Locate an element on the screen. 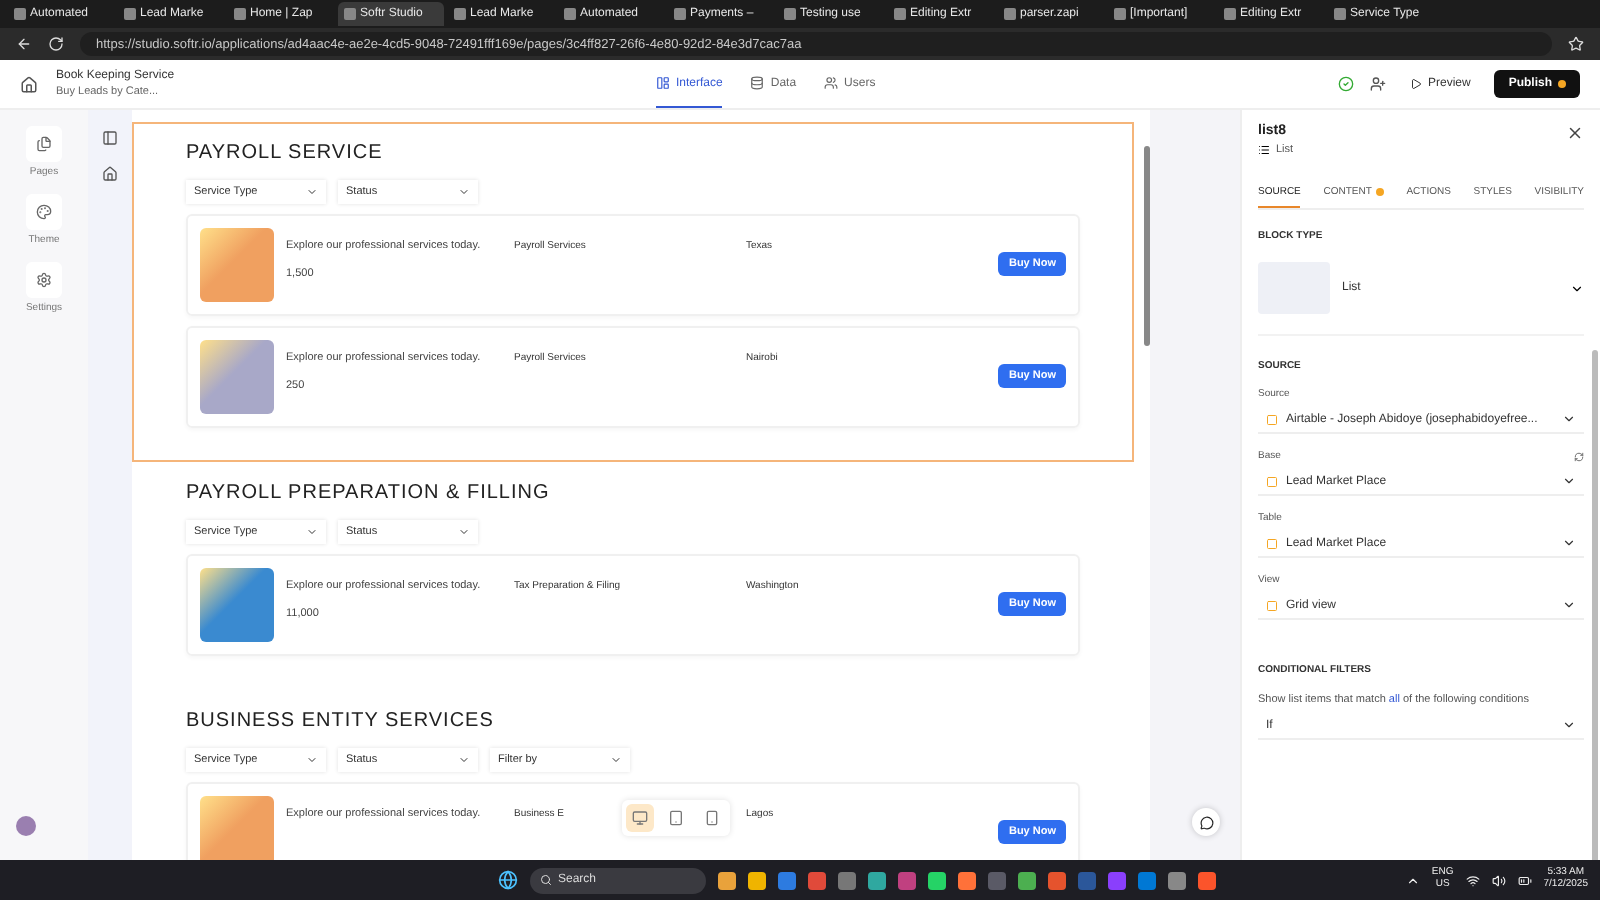 This screenshot has width=1600, height=900. settings-icon is located at coordinates (43, 280).